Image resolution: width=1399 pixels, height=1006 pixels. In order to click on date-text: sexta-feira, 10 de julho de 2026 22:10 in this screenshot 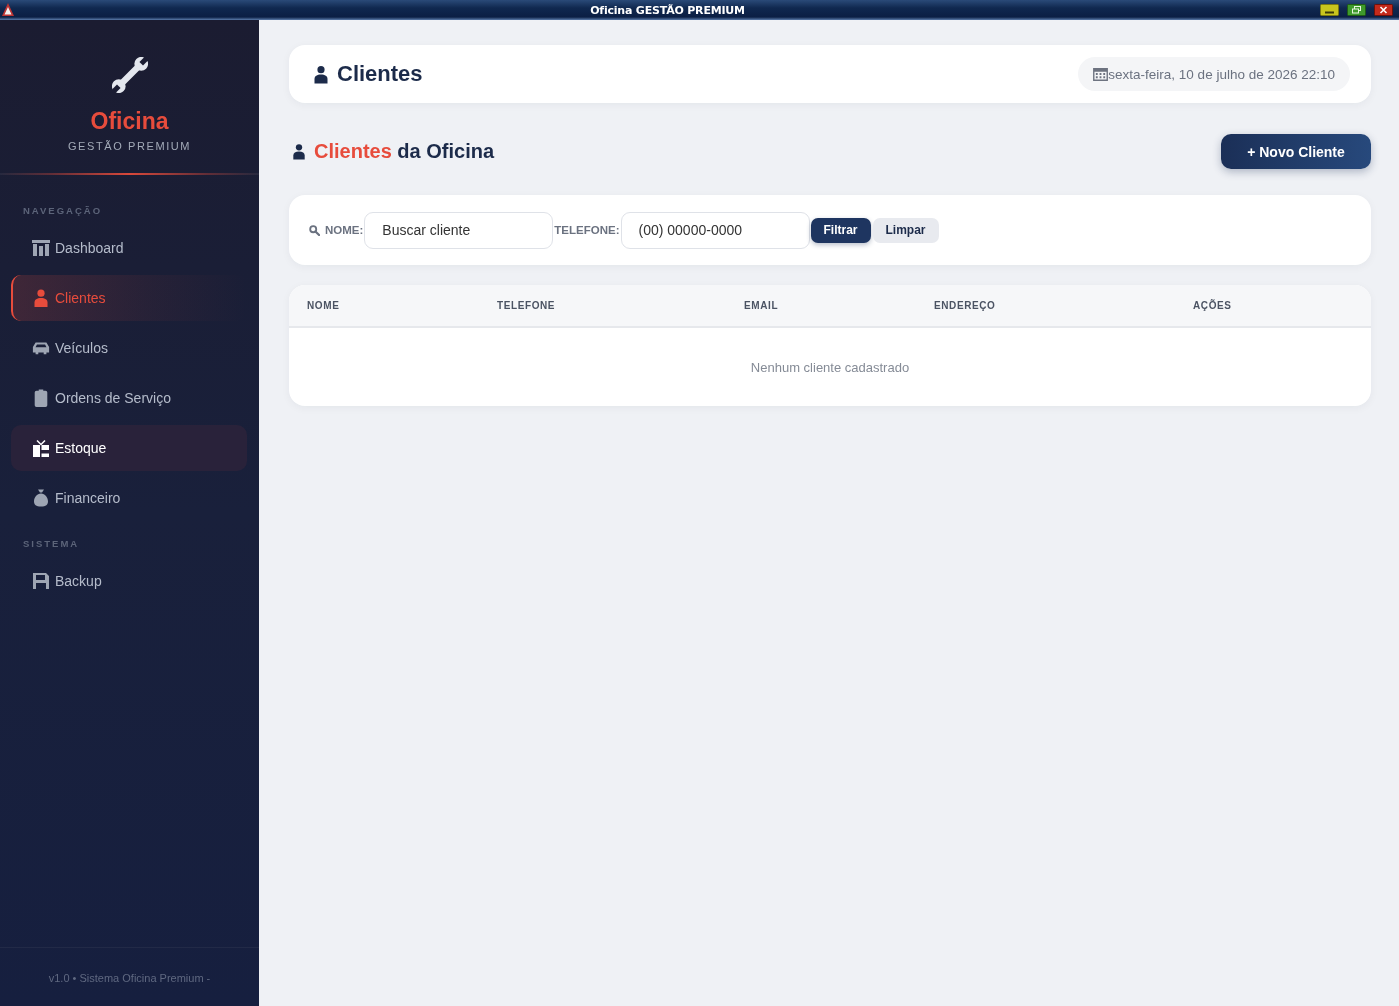, I will do `click(1221, 74)`.